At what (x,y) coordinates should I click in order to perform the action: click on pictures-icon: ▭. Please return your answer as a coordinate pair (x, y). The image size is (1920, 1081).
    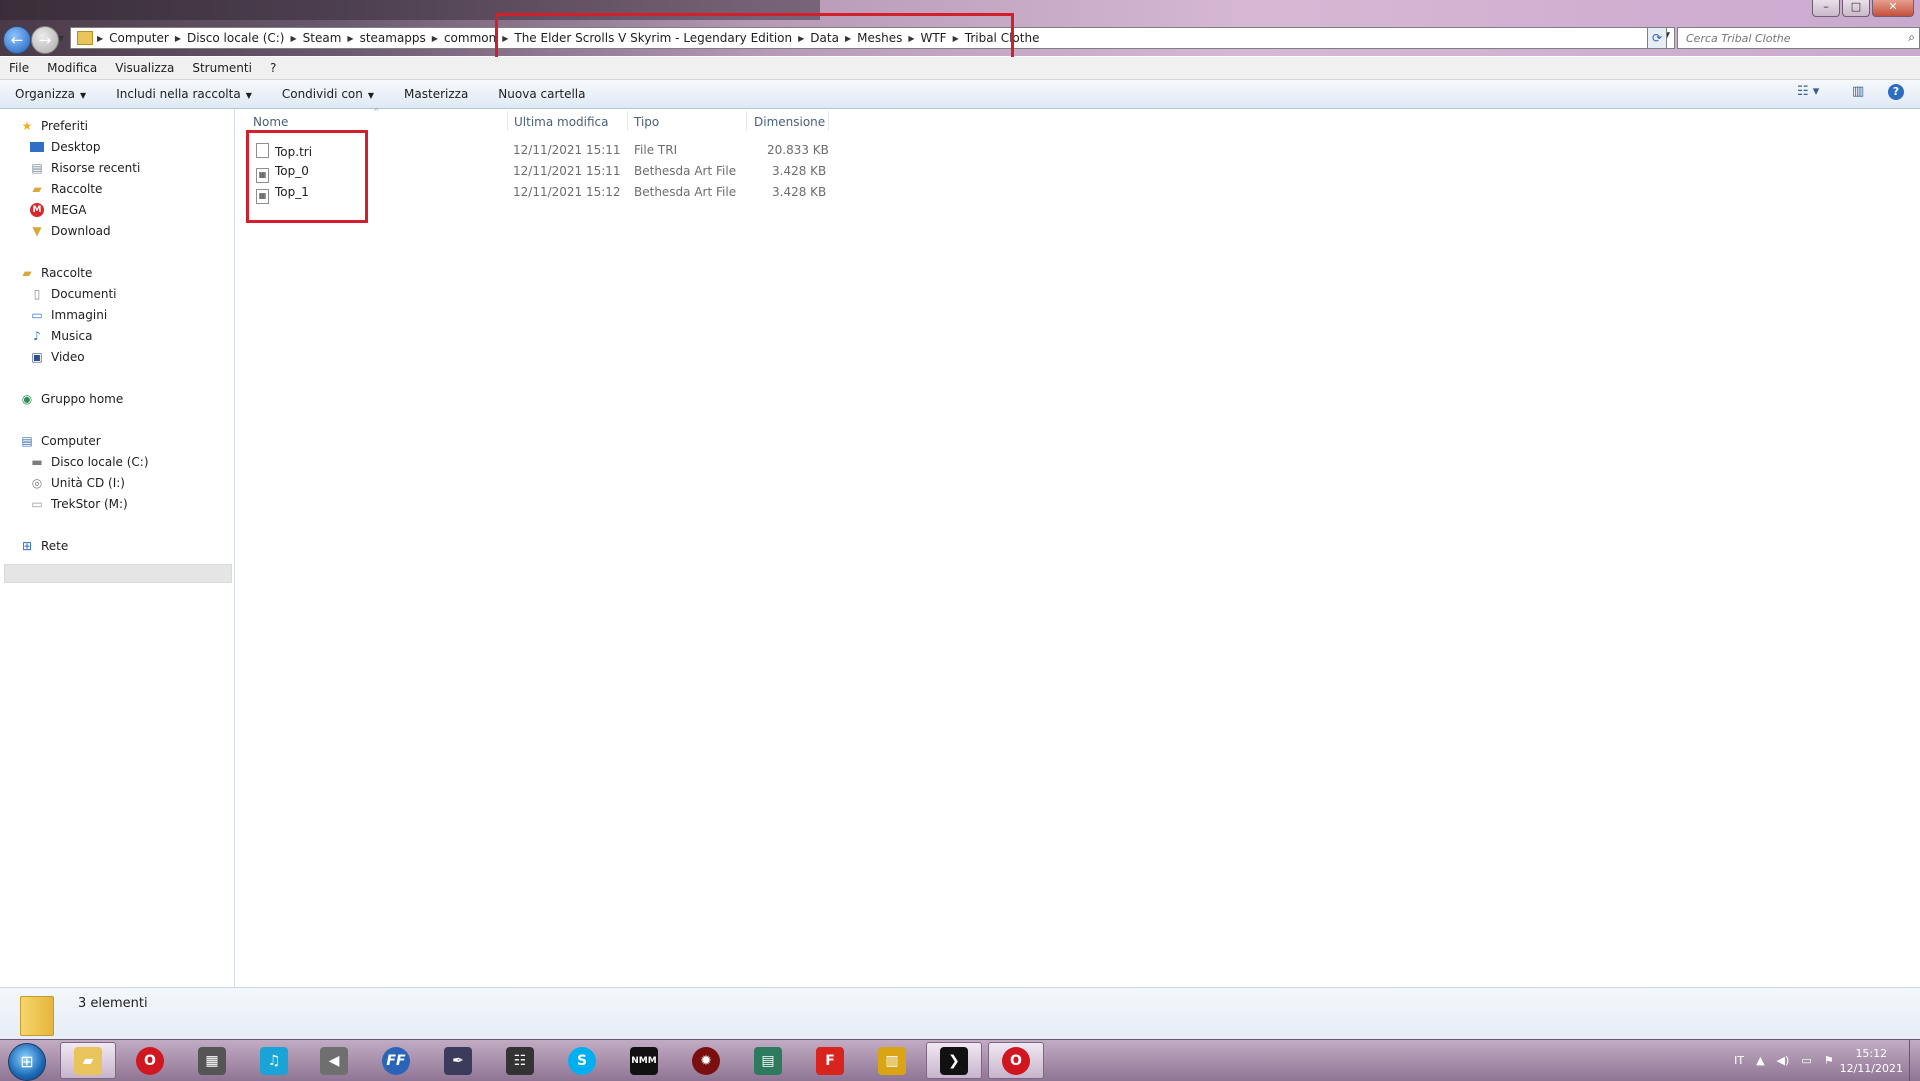
    Looking at the image, I should click on (37, 315).